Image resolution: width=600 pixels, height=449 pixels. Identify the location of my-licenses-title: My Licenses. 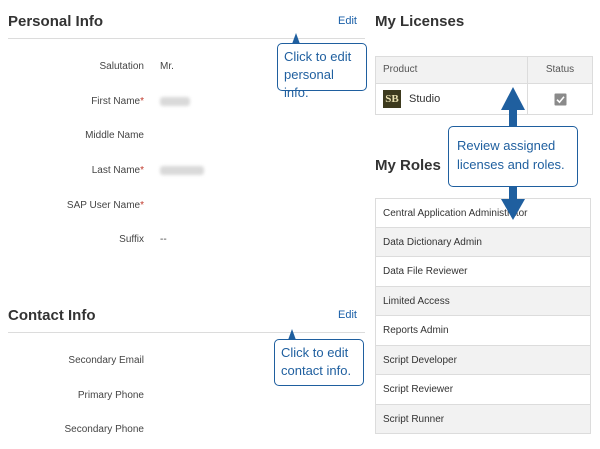
(420, 21).